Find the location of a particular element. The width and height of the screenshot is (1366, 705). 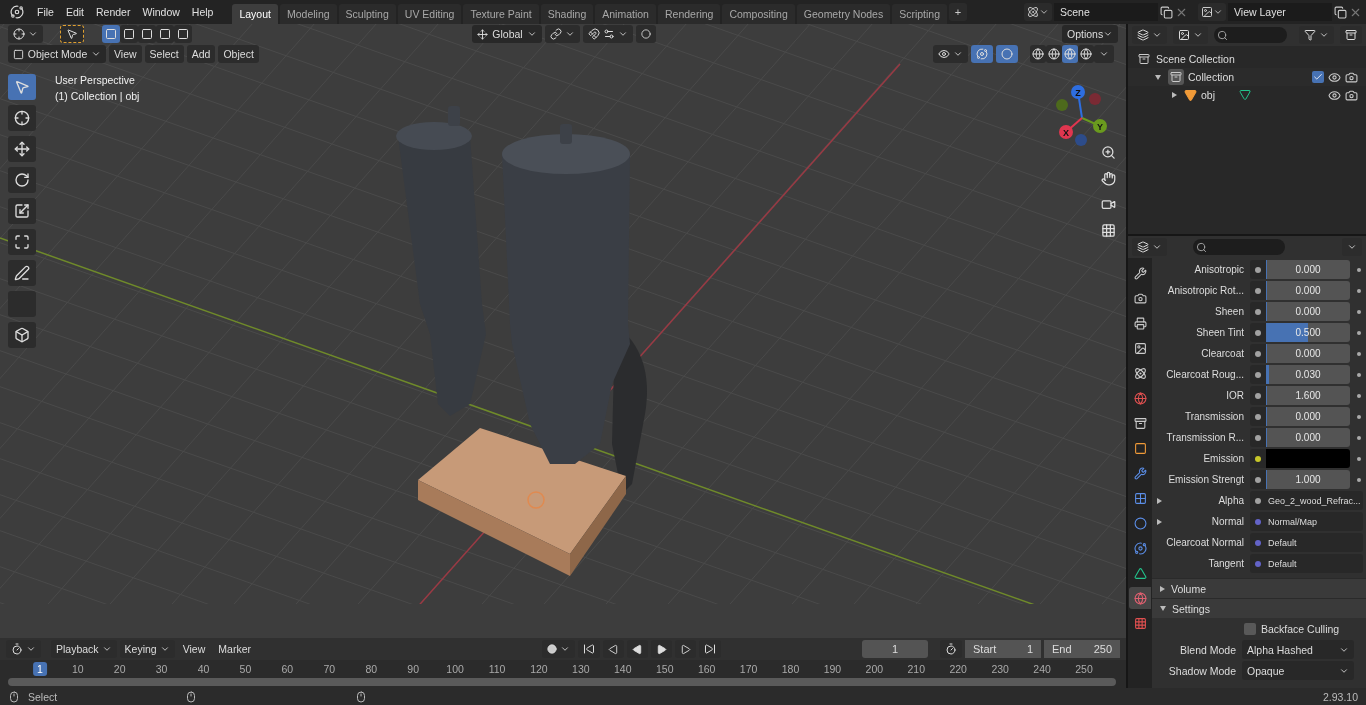

filter-view-button is located at coordinates (1190, 35).